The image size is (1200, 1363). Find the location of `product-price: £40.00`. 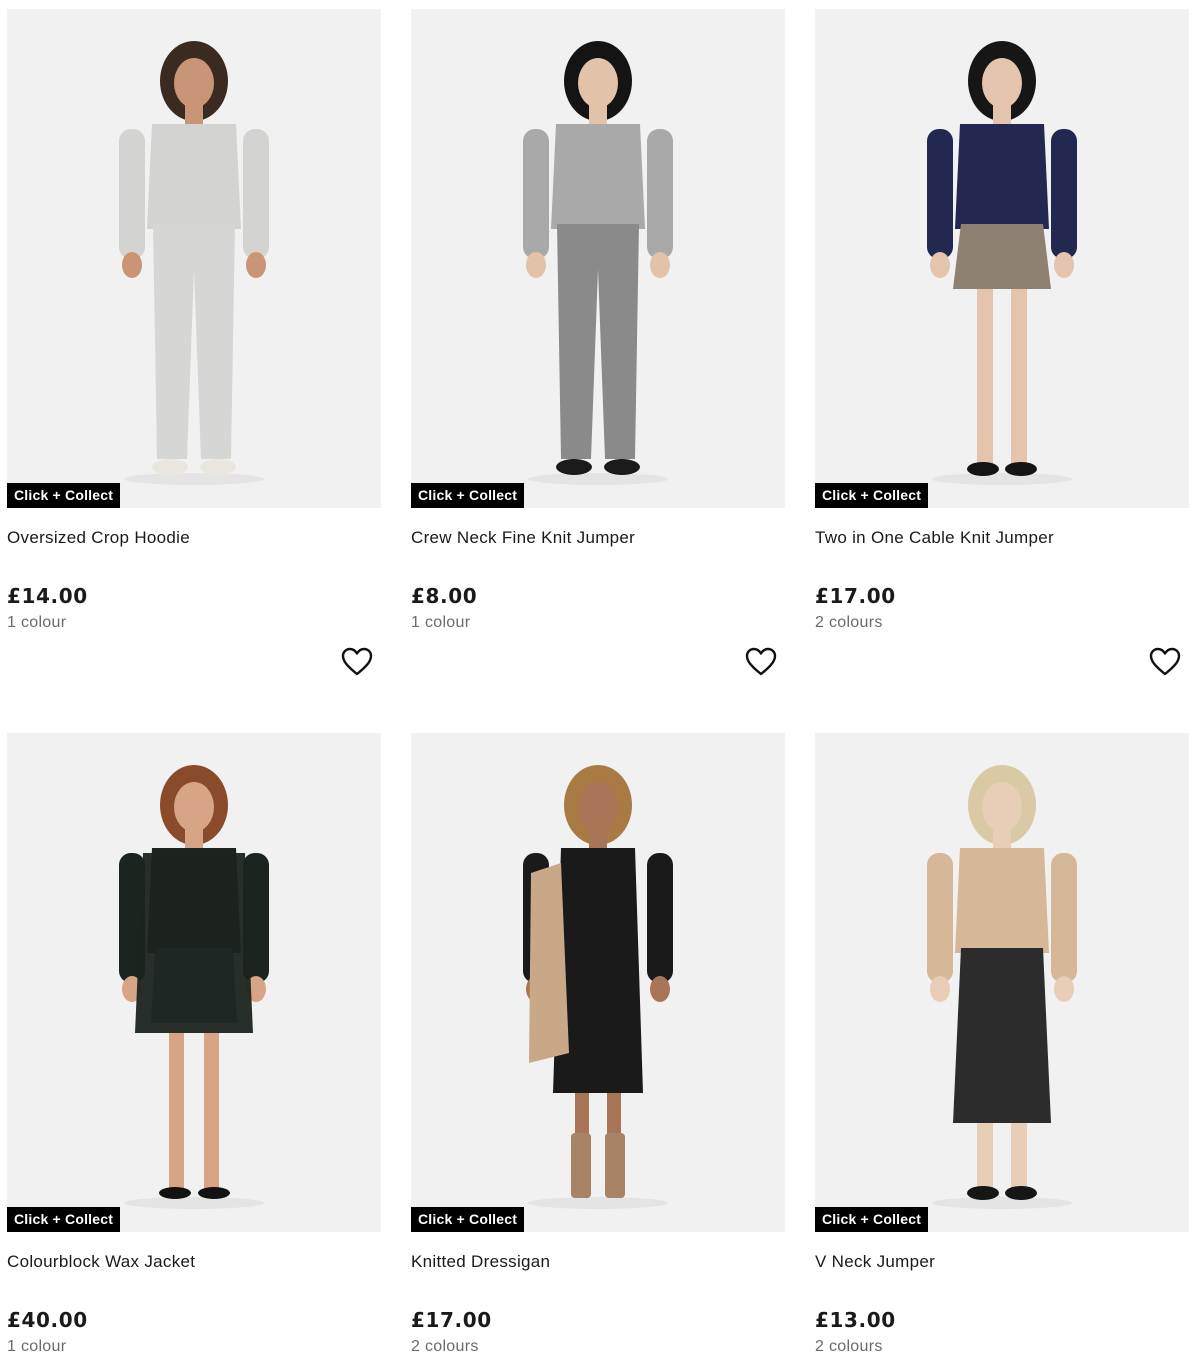

product-price: £40.00 is located at coordinates (47, 1320).